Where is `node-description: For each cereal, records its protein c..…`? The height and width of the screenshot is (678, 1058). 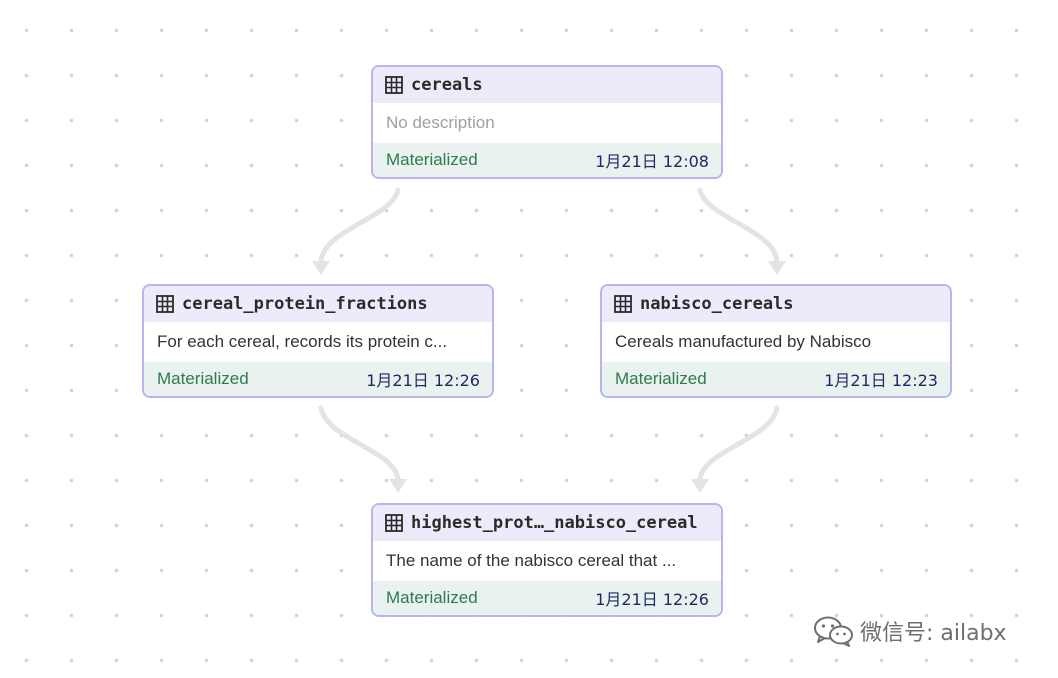
node-description: For each cereal, records its protein c..… is located at coordinates (302, 341).